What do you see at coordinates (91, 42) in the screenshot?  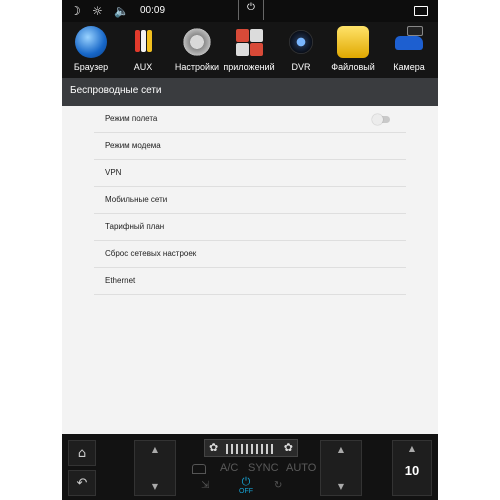 I see `browser-globe-icon` at bounding box center [91, 42].